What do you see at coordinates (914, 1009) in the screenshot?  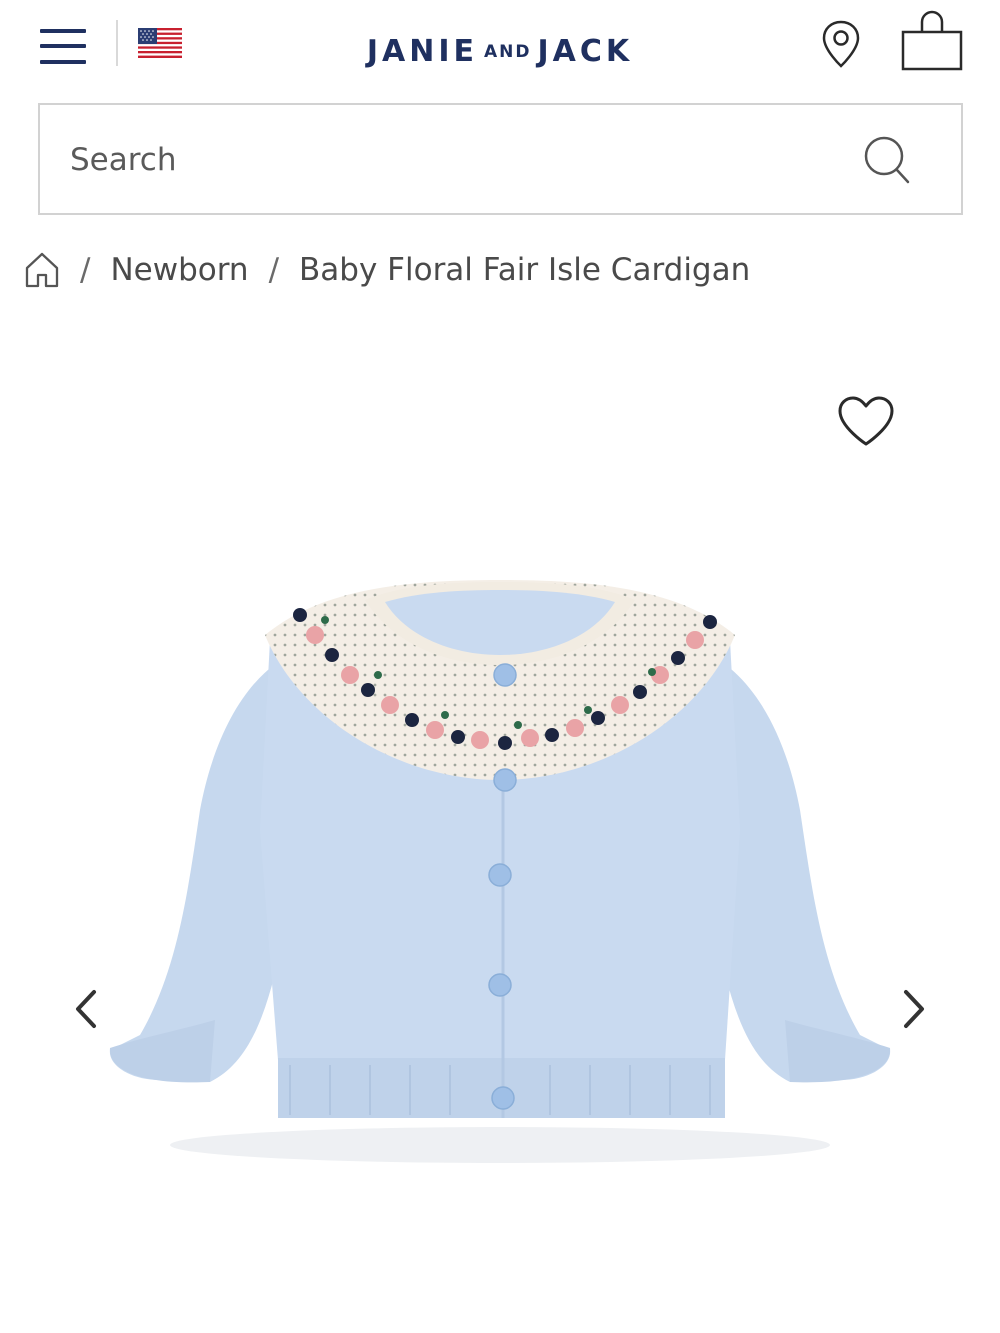 I see `chevron-right-icon` at bounding box center [914, 1009].